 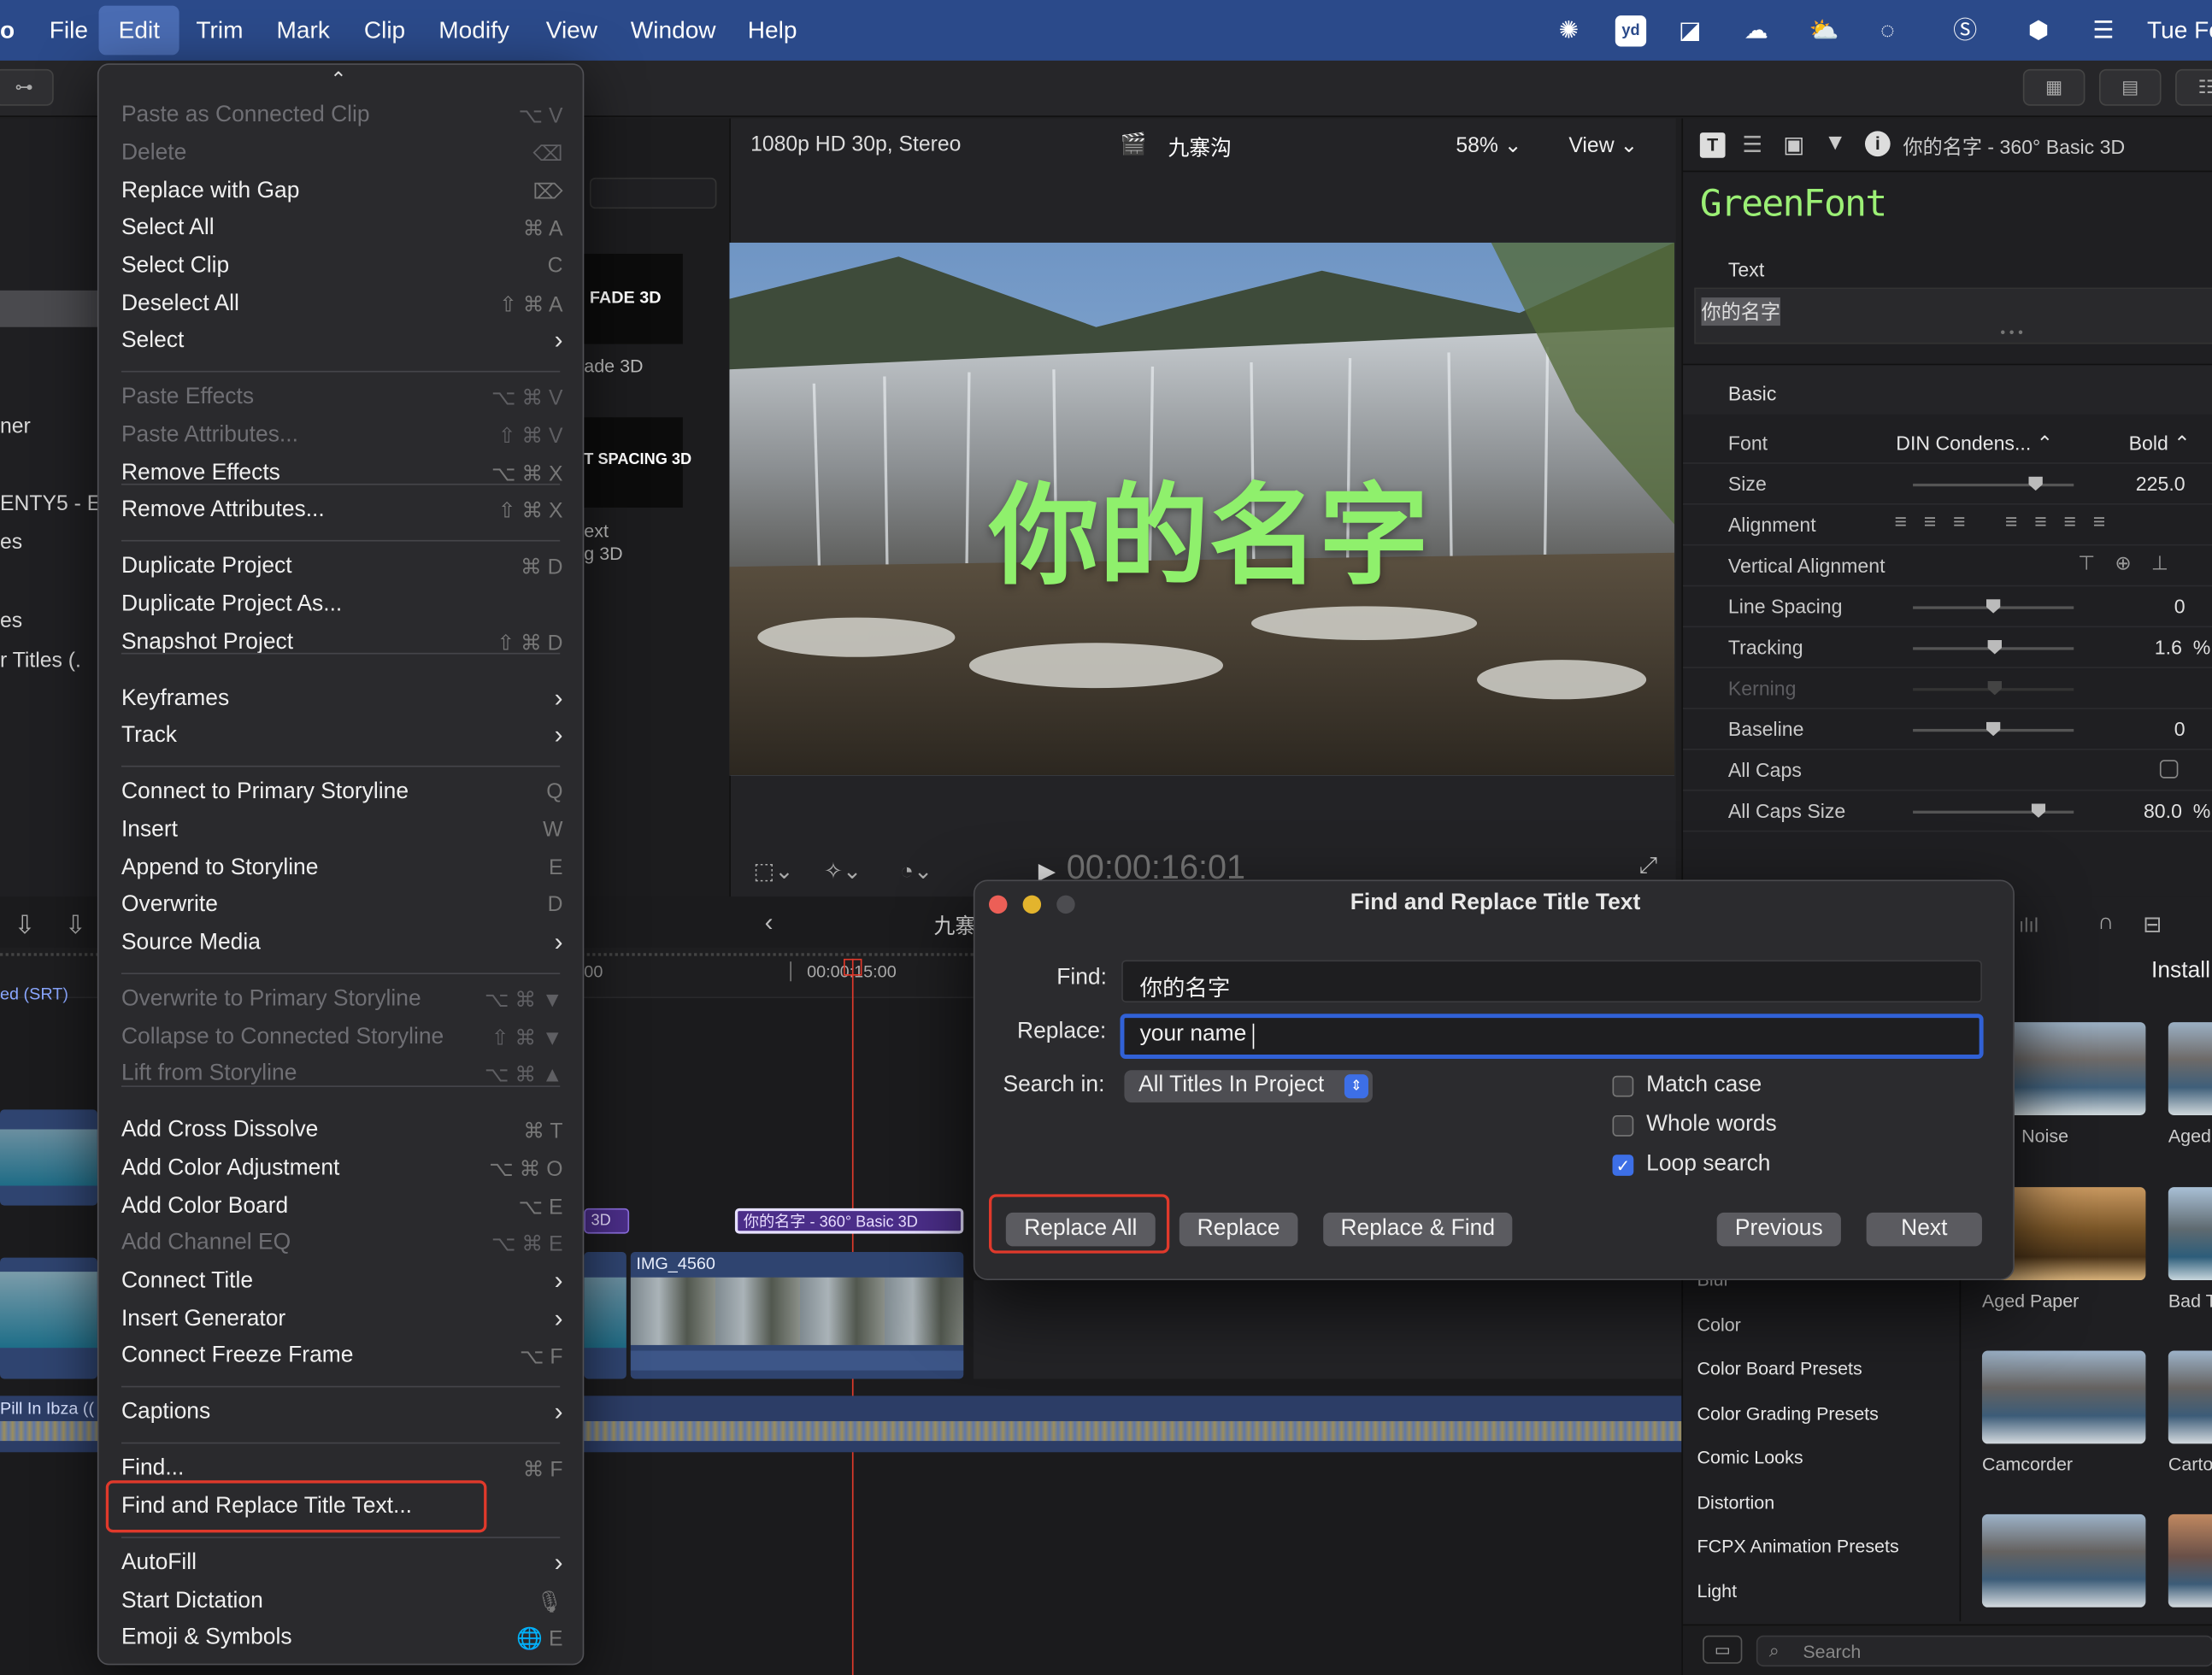 What do you see at coordinates (1835, 143) in the screenshot?
I see `filter-icon: ▼` at bounding box center [1835, 143].